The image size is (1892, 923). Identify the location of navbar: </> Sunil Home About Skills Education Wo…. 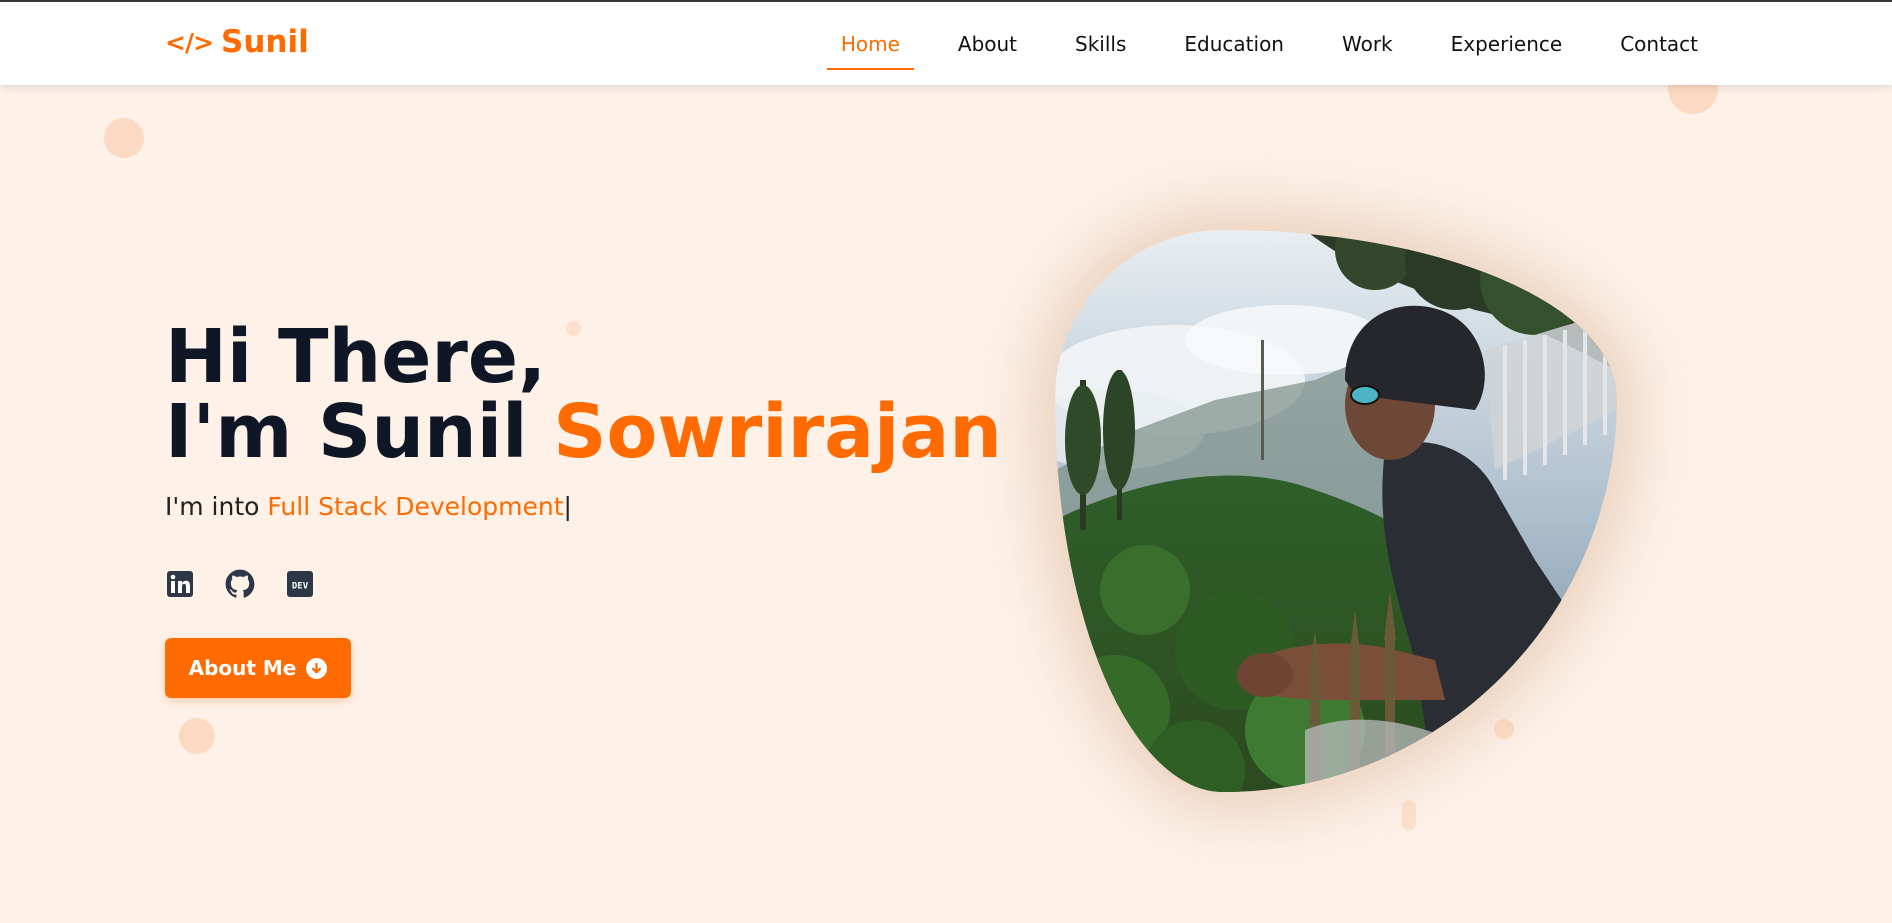
(946, 43).